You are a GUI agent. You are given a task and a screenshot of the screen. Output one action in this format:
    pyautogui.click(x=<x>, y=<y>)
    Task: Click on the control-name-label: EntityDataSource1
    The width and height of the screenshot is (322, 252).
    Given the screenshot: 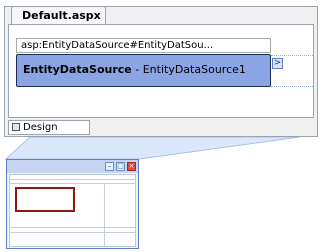 What is the action you would take?
    pyautogui.click(x=194, y=69)
    